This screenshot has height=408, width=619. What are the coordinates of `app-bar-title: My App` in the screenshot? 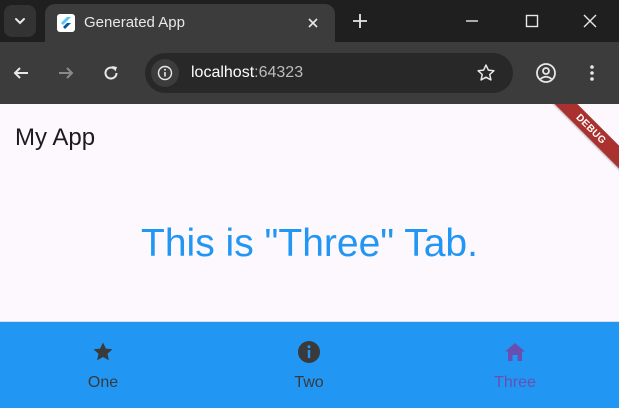 It's located at (55, 137).